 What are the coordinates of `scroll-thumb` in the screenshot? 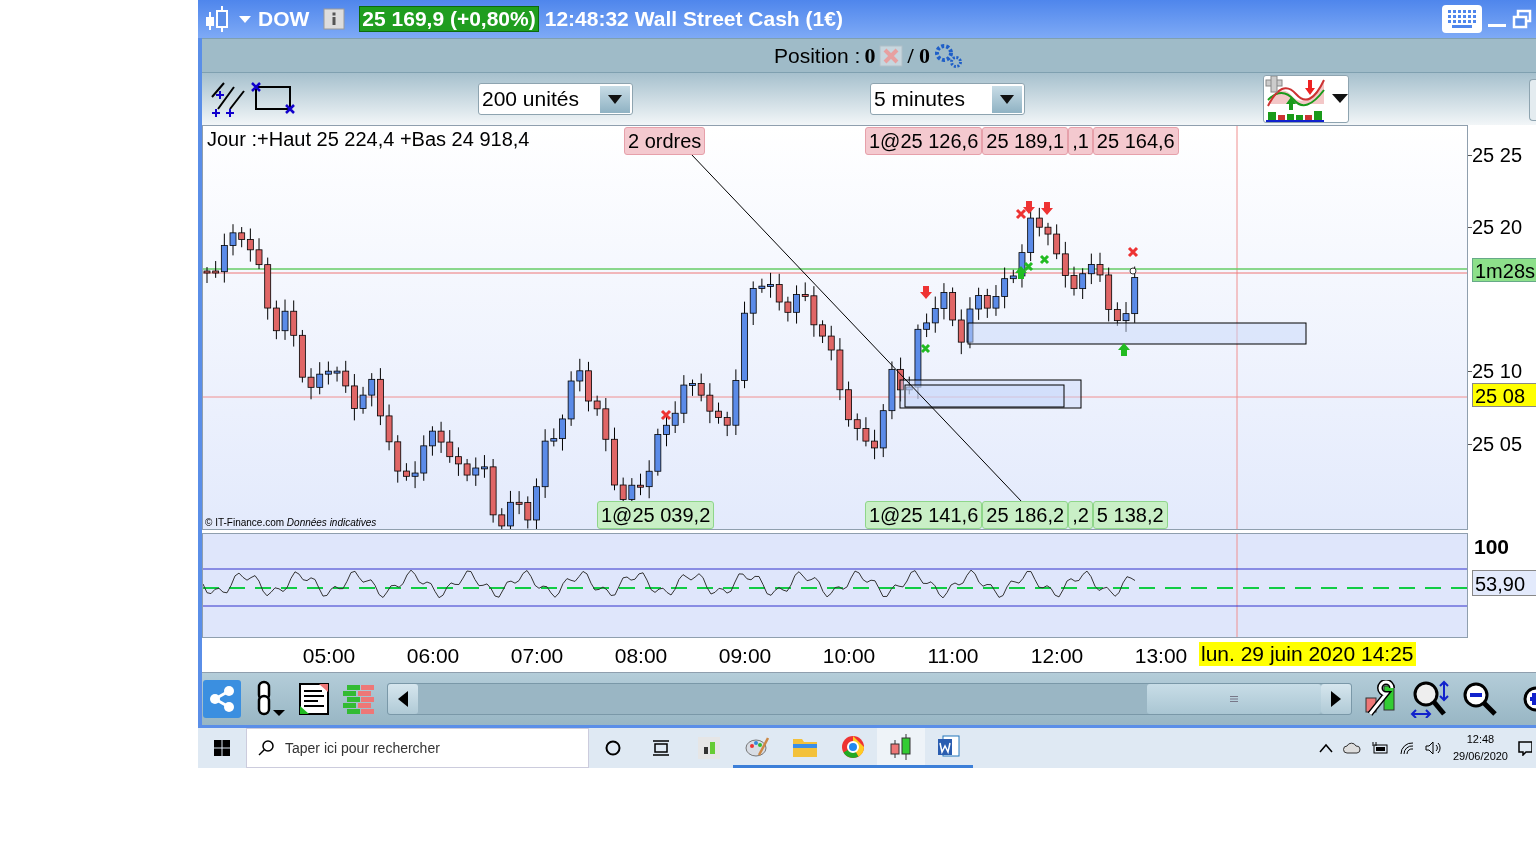 It's located at (1234, 699).